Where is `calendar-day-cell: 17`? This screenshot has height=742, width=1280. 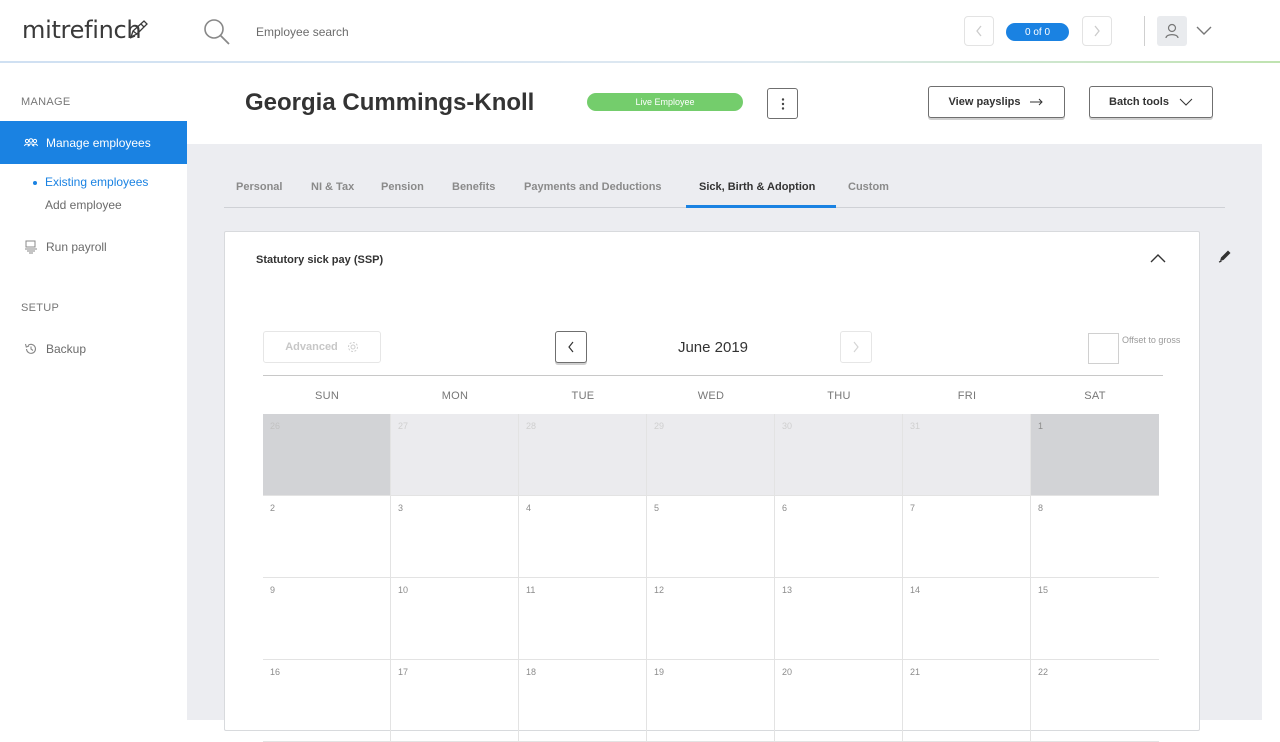
calendar-day-cell: 17 is located at coordinates (455, 701).